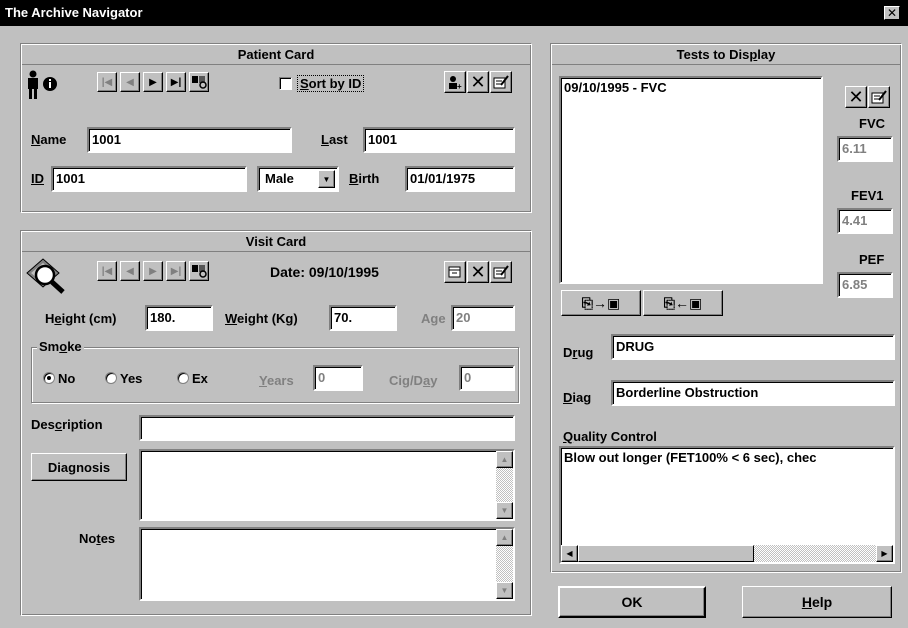 This screenshot has width=908, height=628. What do you see at coordinates (327, 485) in the screenshot?
I see `diagnosis-textarea: ▲ ▼` at bounding box center [327, 485].